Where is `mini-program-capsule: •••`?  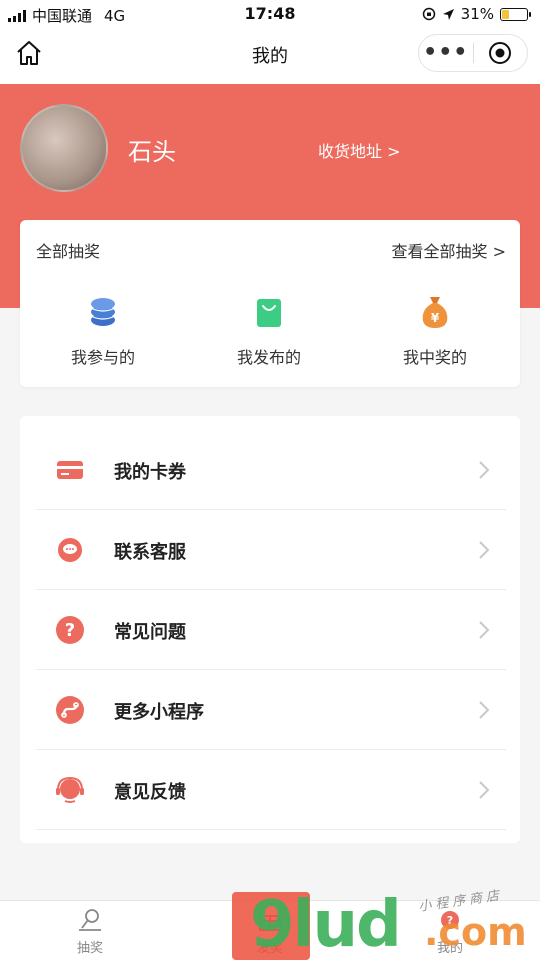
mini-program-capsule: ••• is located at coordinates (473, 53).